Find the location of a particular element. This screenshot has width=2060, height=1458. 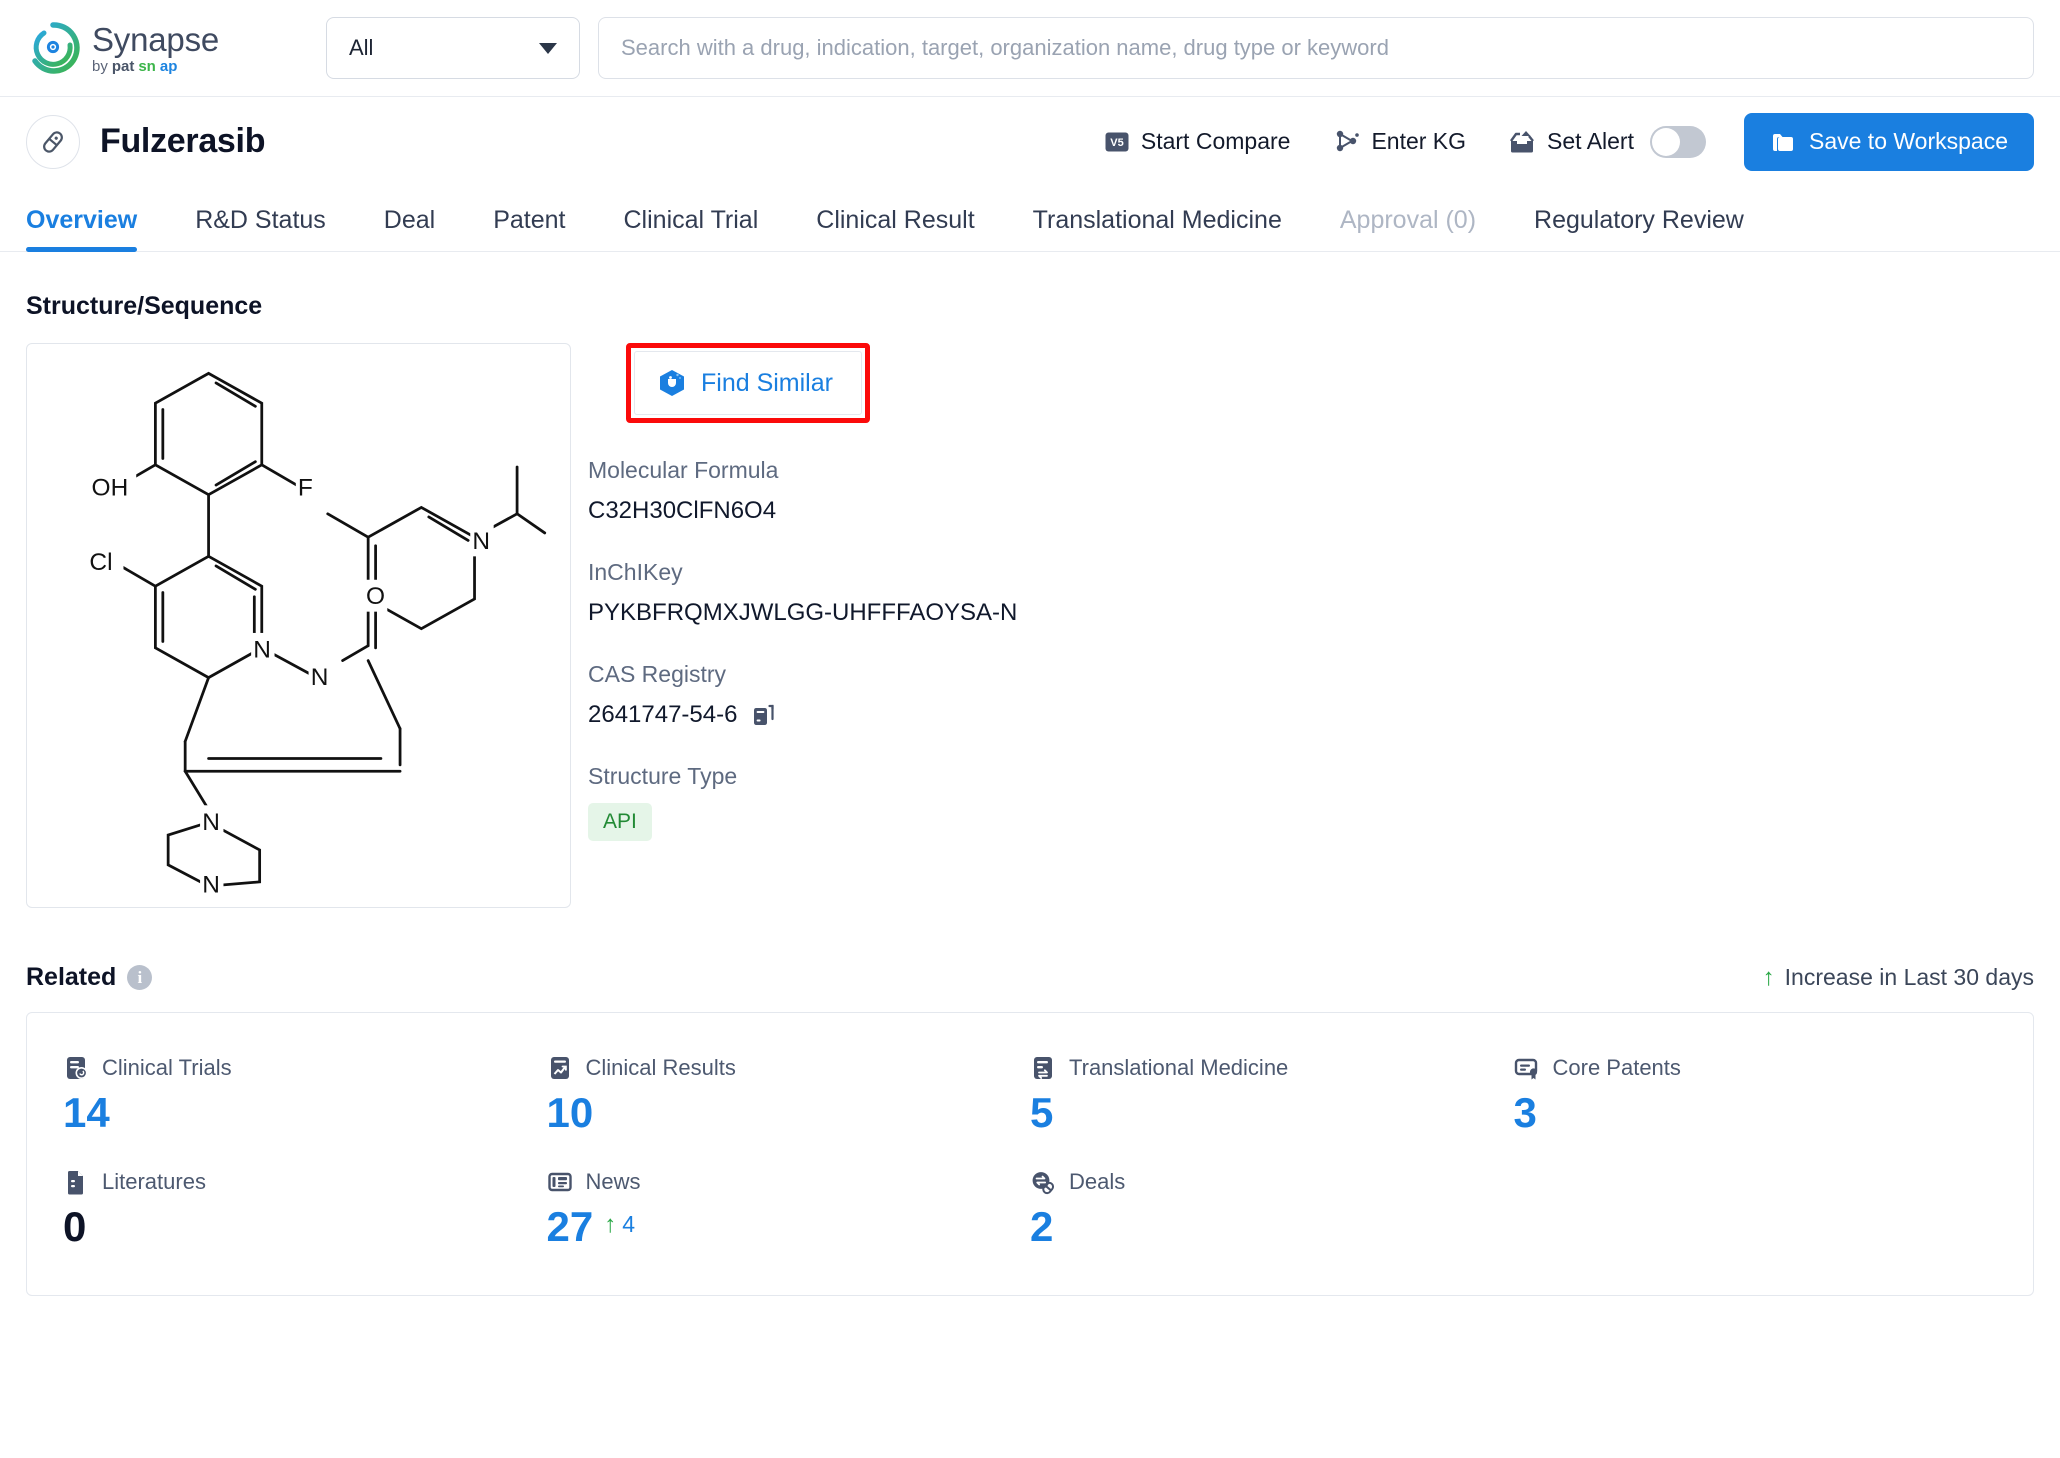

core-patents-icon is located at coordinates (1527, 1068).